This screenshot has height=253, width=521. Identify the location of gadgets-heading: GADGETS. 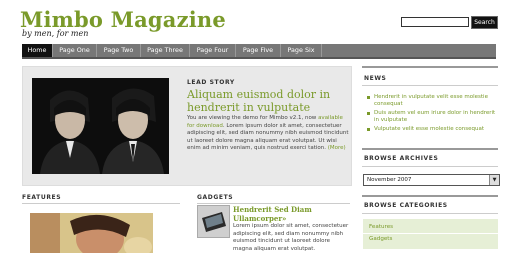
(215, 197).